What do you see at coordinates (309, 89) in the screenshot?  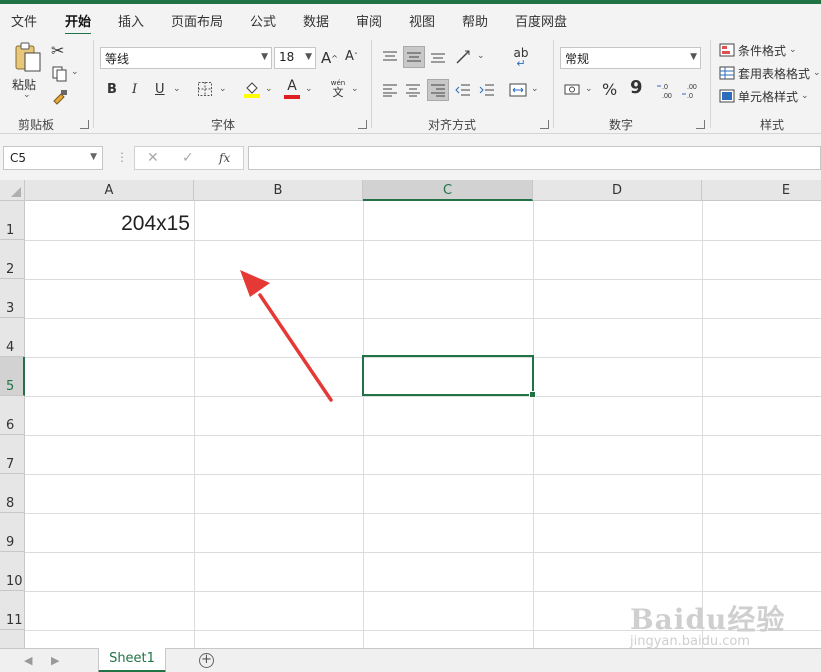 I see `font-color-dropdown-icon: ⌄` at bounding box center [309, 89].